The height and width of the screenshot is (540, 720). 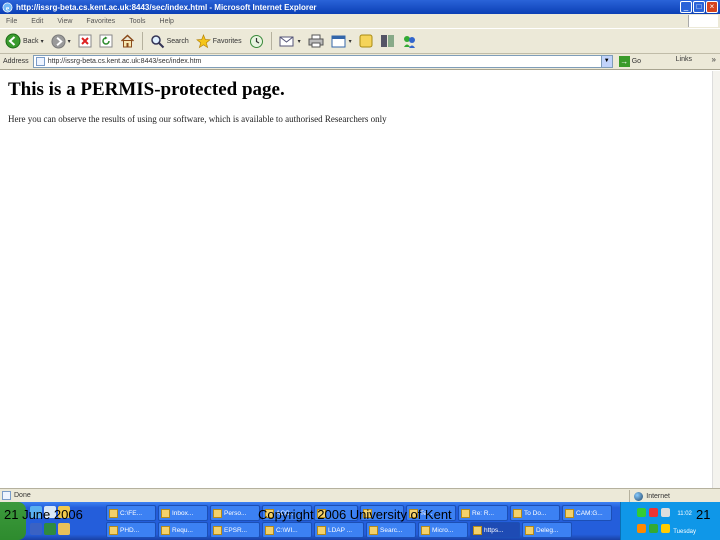 I want to click on close-button: ×, so click(x=712, y=7).